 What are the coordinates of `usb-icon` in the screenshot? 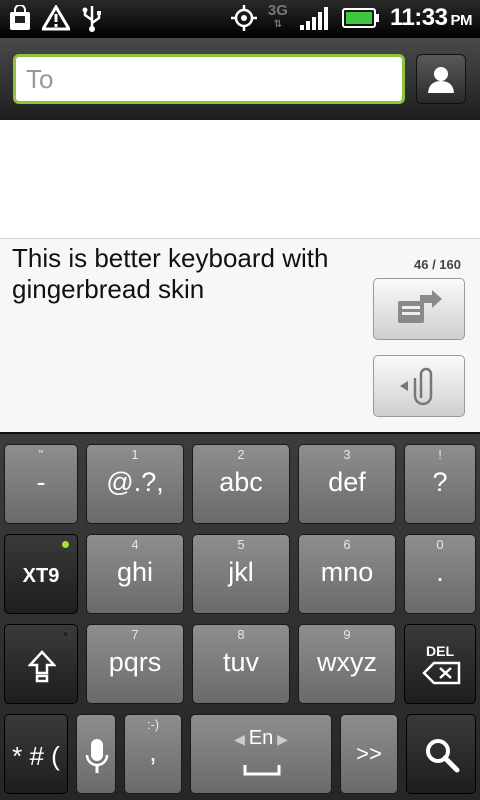 It's located at (92, 18).